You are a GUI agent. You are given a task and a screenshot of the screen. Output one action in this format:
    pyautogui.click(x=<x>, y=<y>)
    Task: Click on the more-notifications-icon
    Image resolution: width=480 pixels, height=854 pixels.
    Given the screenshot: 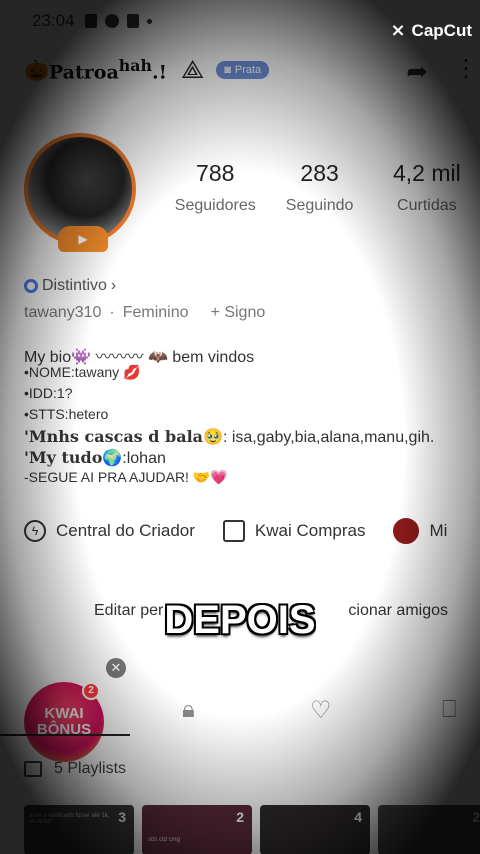 What is the action you would take?
    pyautogui.click(x=149, y=21)
    